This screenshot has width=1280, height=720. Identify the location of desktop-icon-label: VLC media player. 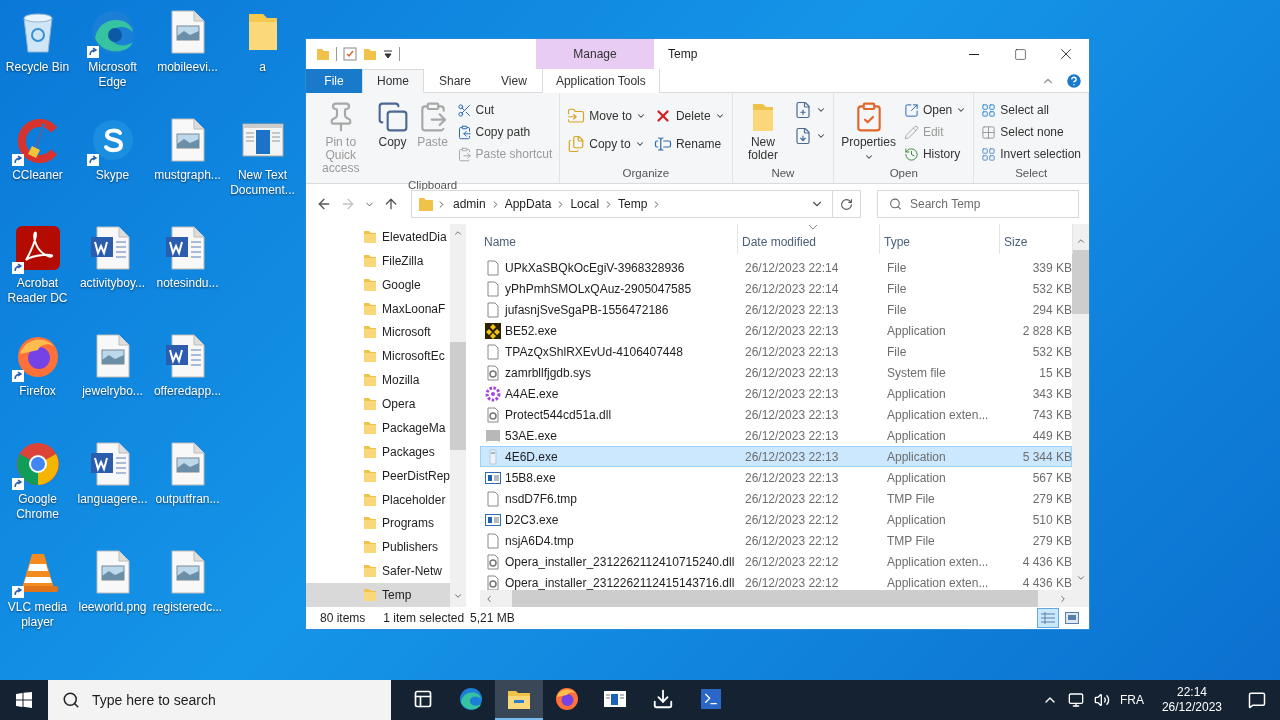
(37, 615).